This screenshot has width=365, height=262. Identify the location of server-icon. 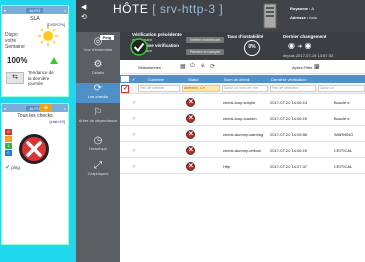
(270, 16).